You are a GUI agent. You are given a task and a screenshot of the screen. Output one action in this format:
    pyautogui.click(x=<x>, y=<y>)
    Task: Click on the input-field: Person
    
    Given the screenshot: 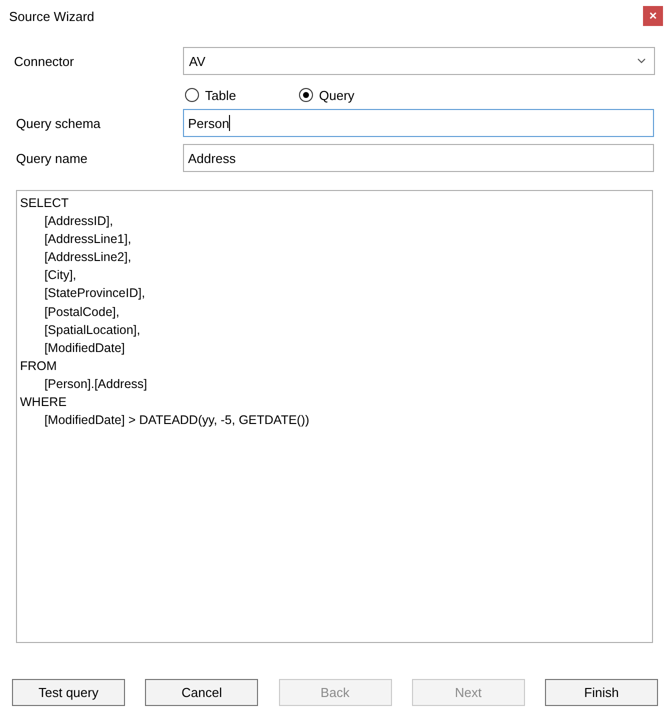 What is the action you would take?
    pyautogui.click(x=418, y=123)
    